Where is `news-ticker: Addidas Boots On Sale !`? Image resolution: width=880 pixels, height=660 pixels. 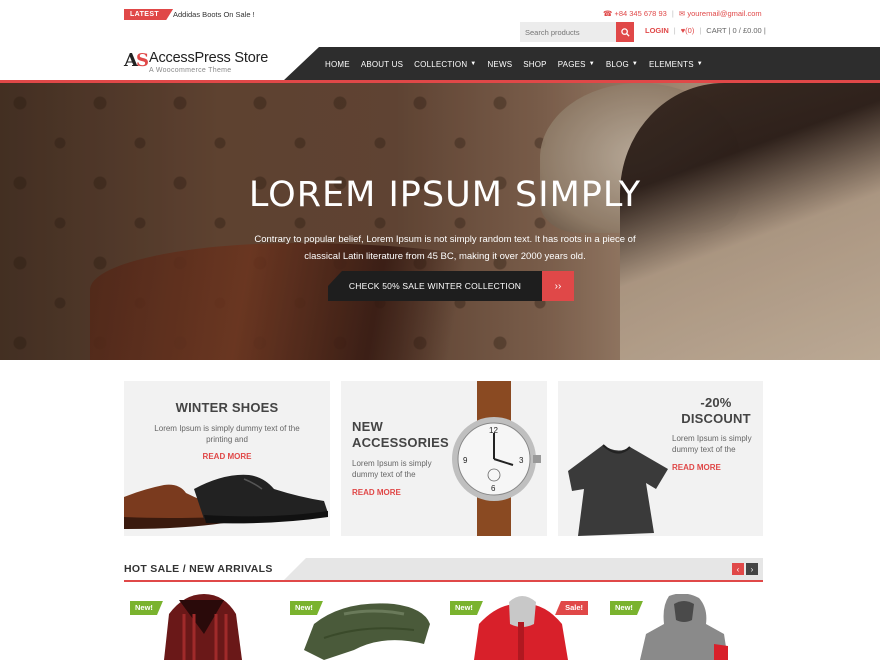
news-ticker: Addidas Boots On Sale ! is located at coordinates (214, 14).